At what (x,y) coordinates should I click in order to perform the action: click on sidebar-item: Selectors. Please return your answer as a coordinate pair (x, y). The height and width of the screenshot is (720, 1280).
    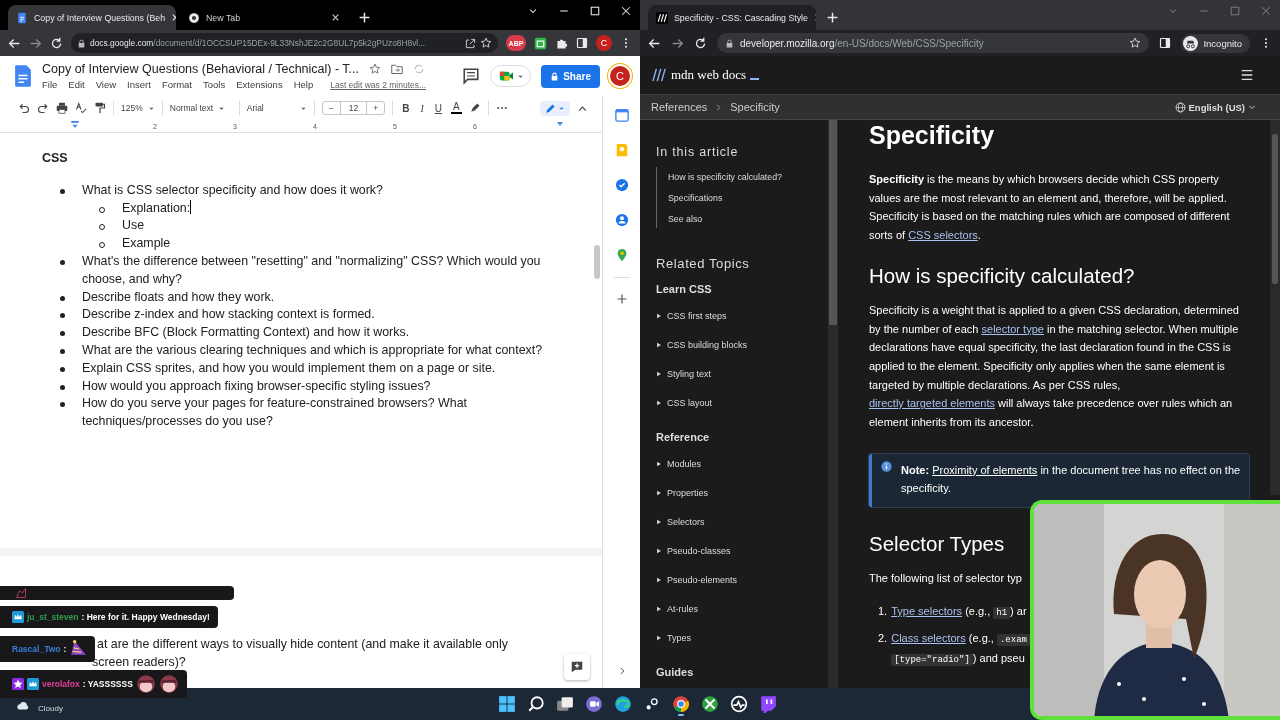
    Looking at the image, I should click on (686, 521).